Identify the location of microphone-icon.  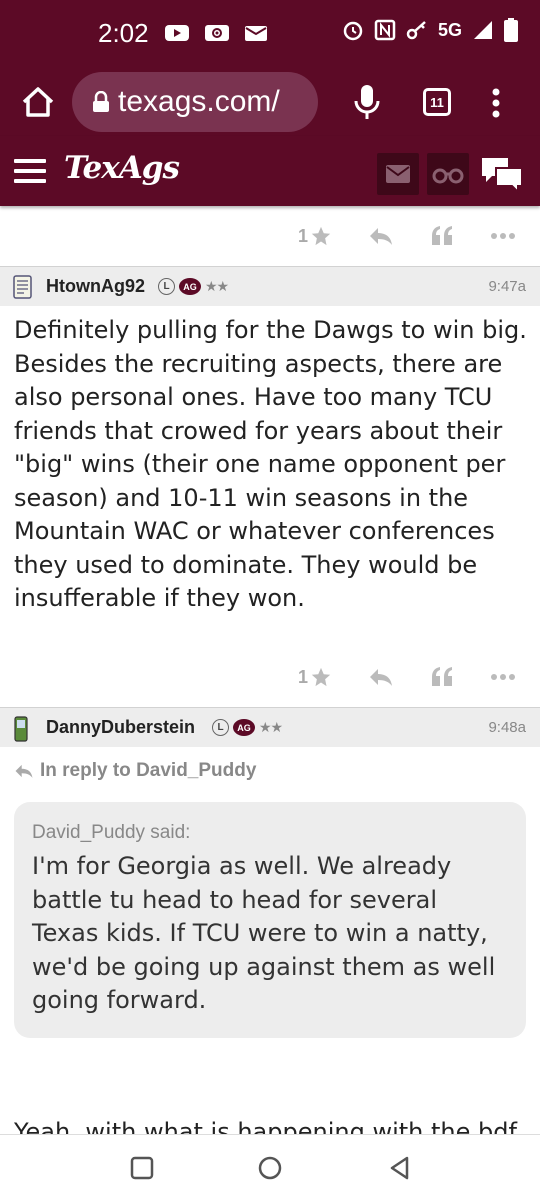
(367, 102).